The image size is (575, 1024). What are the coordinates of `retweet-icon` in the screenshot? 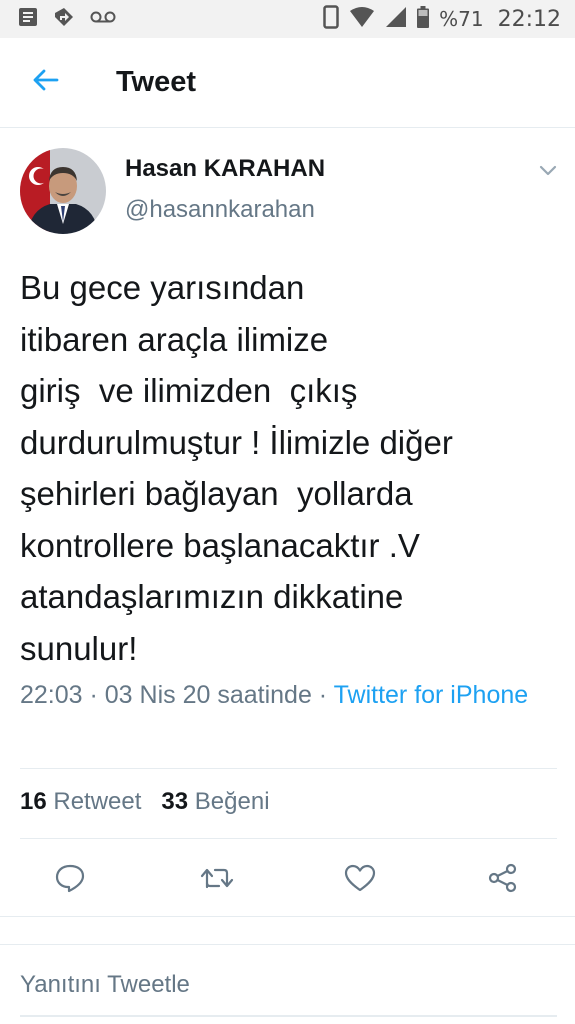 It's located at (217, 880).